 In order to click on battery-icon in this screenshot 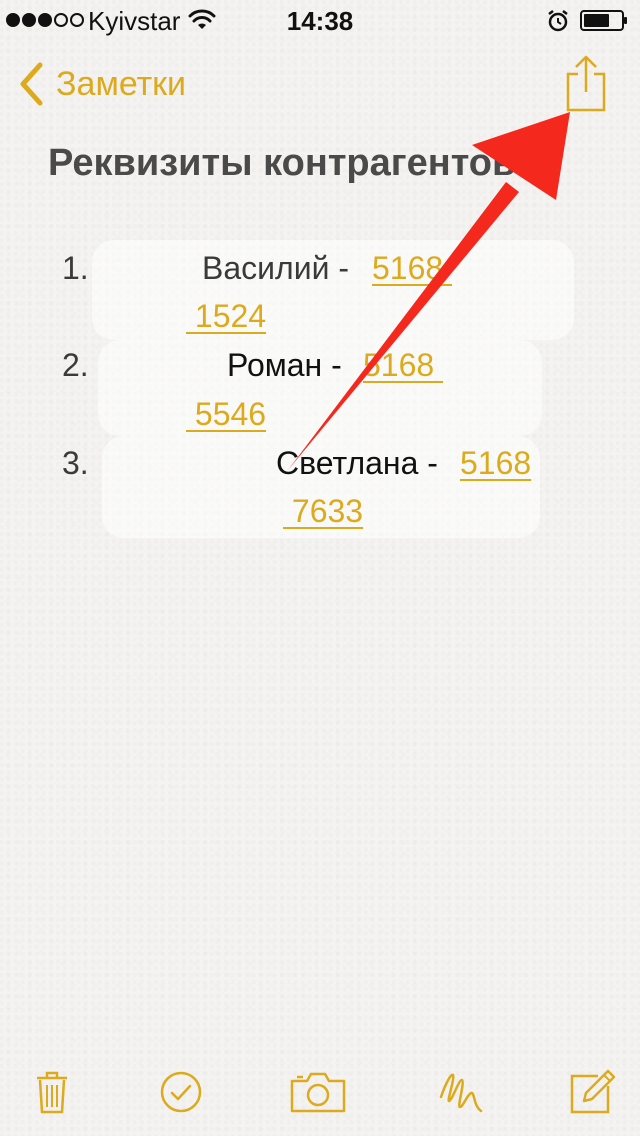, I will do `click(603, 20)`.